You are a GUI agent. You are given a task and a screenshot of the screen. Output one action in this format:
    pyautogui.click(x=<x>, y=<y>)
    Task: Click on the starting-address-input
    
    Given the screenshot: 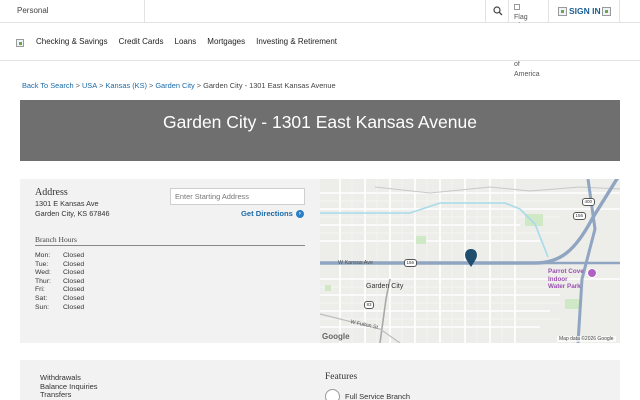 What is the action you would take?
    pyautogui.click(x=237, y=196)
    